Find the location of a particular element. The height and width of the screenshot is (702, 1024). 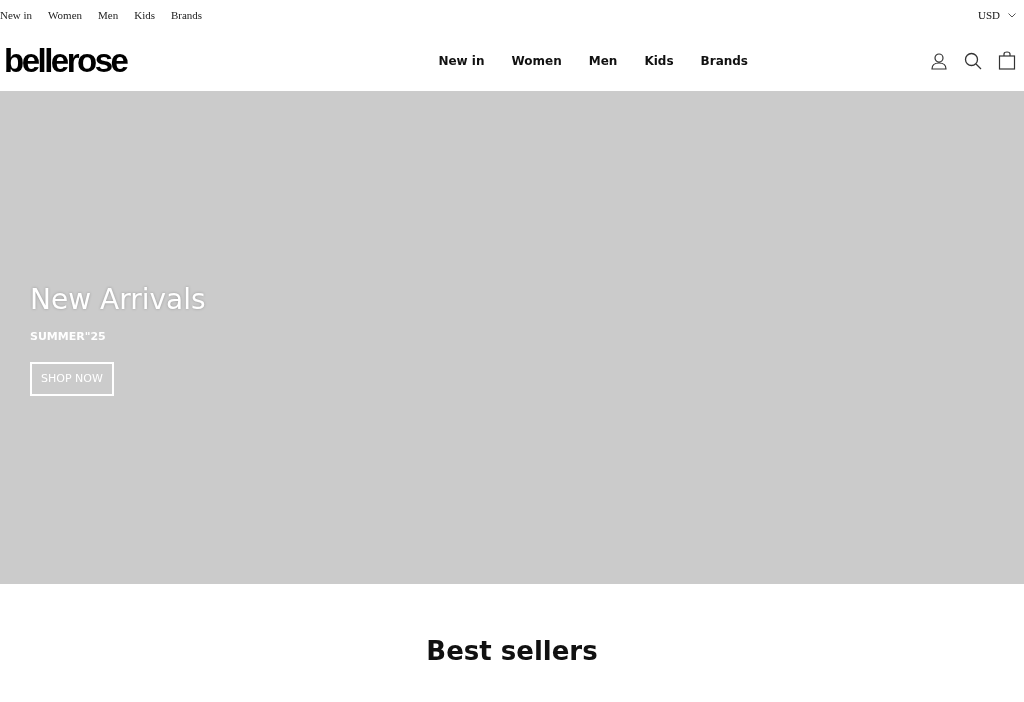

logo: bellerose is located at coordinates (65, 60).